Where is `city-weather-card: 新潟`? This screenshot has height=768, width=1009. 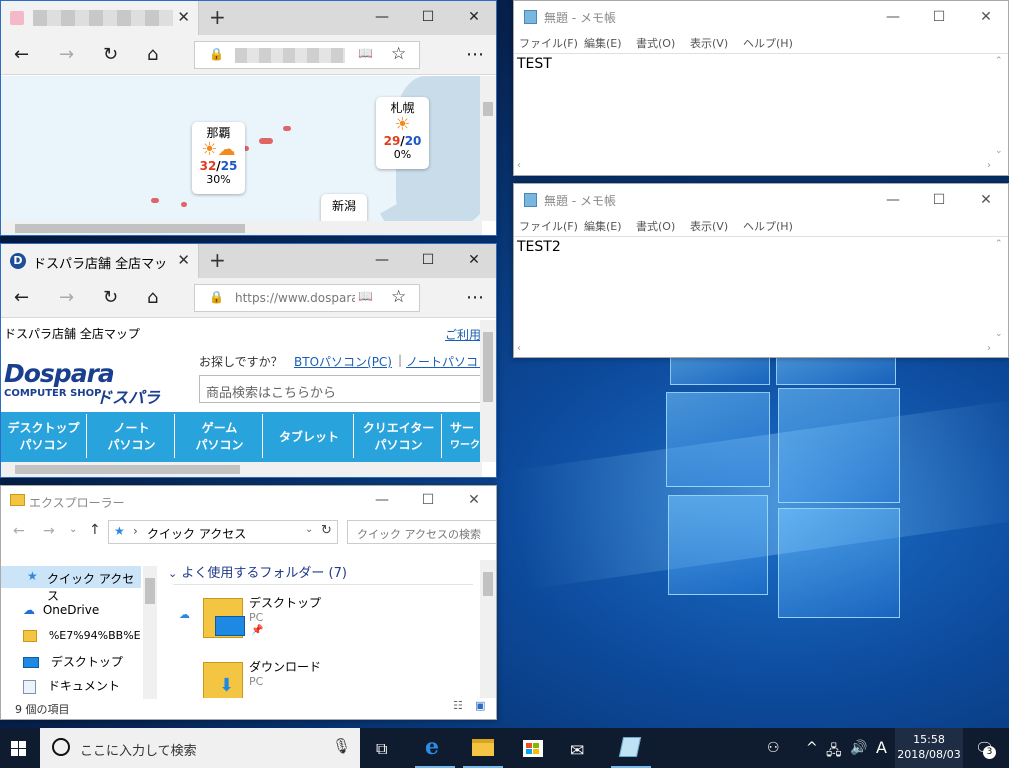
city-weather-card: 新潟 is located at coordinates (344, 207).